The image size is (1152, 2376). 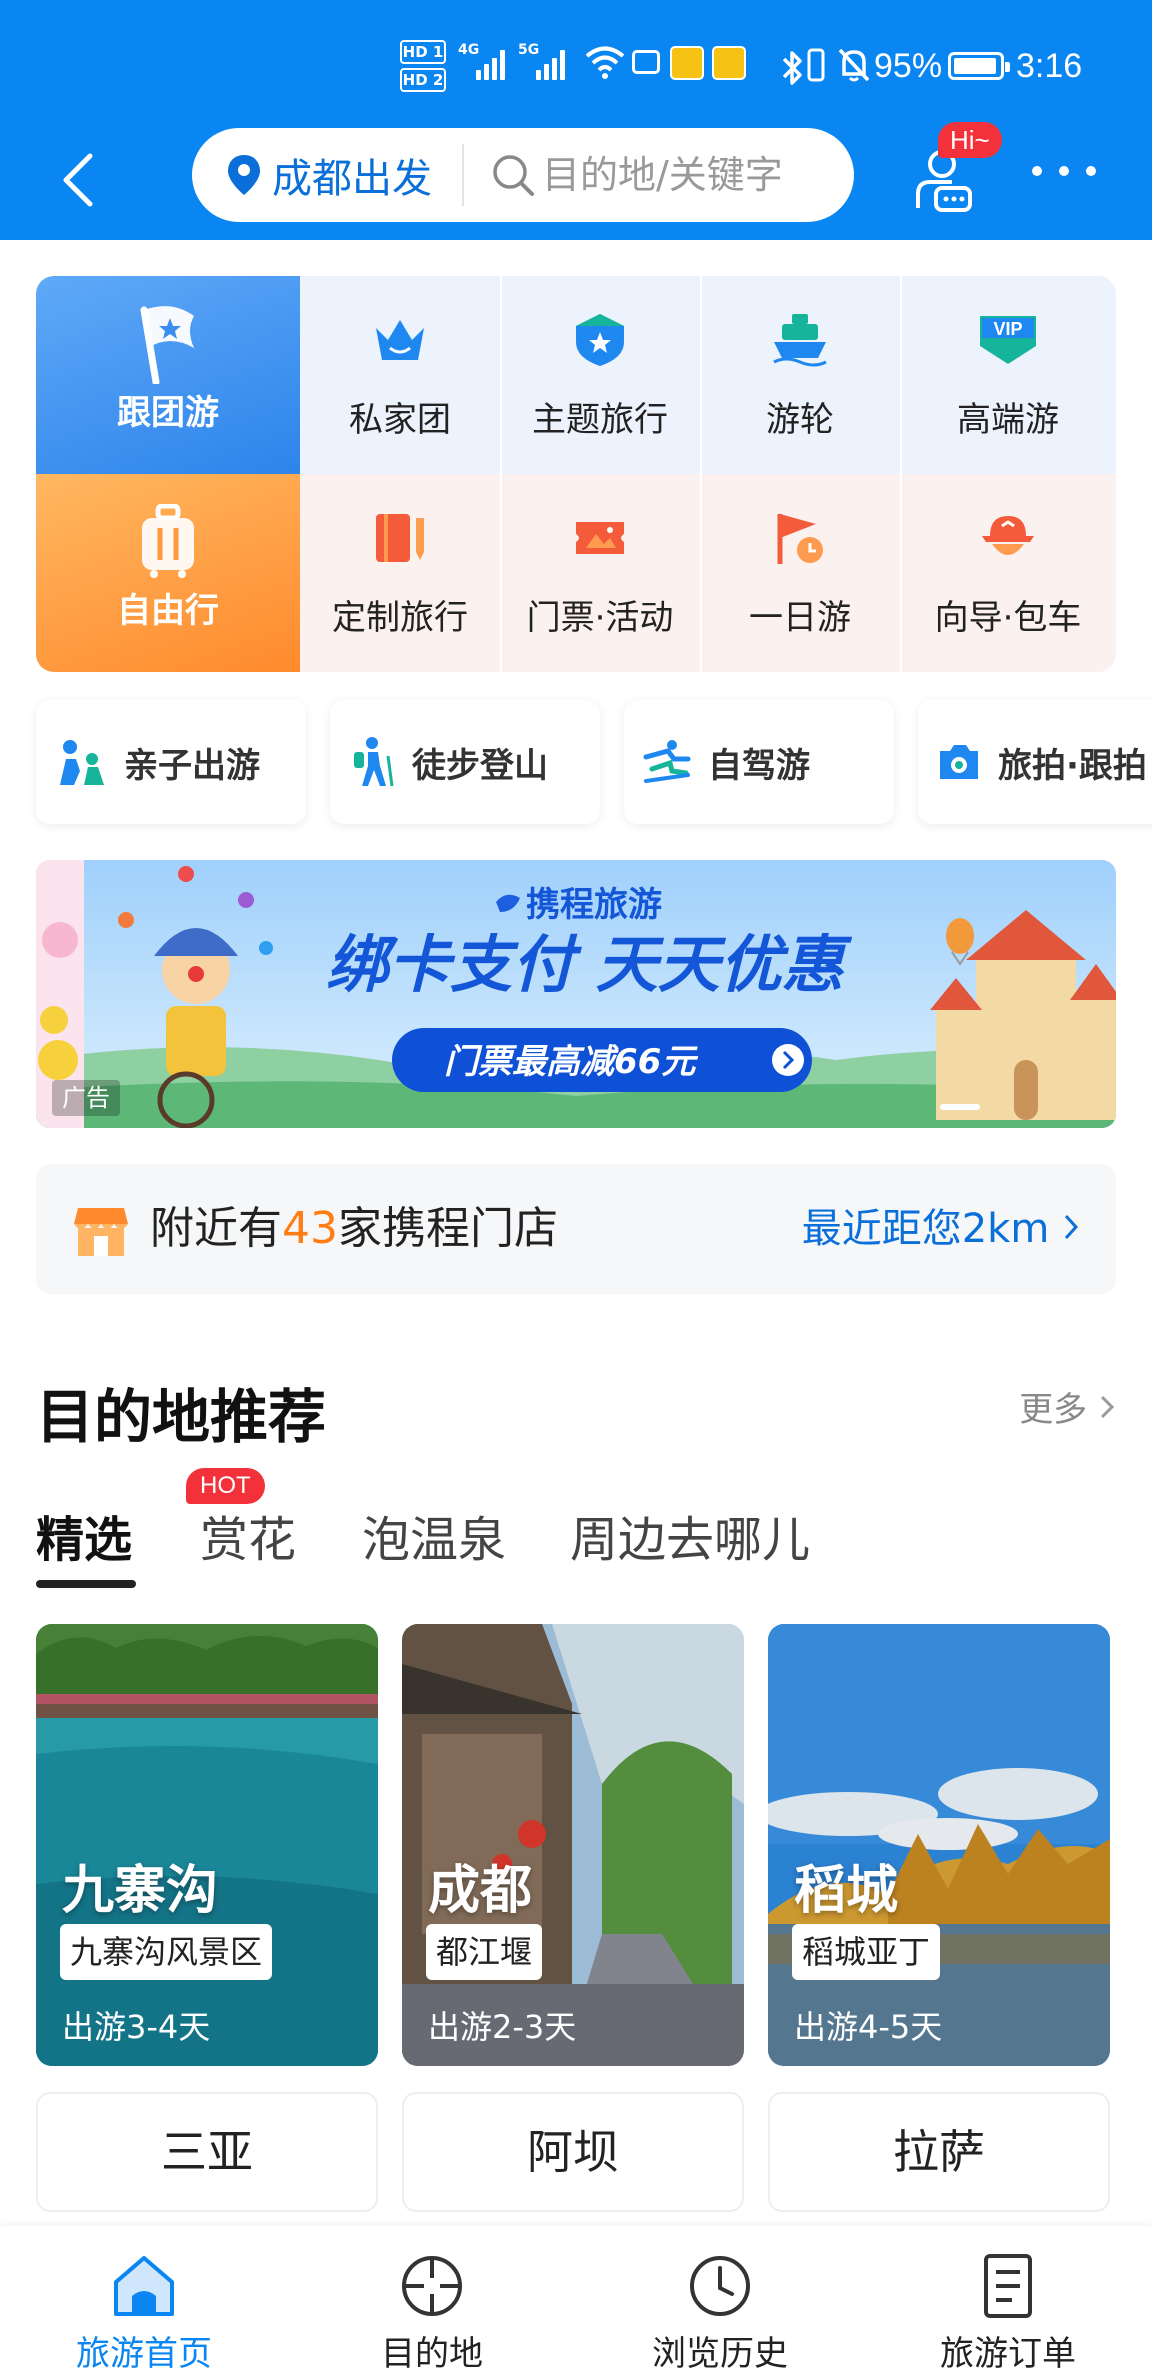 I want to click on hd-indicators: HD 1 HD 2, so click(x=423, y=68).